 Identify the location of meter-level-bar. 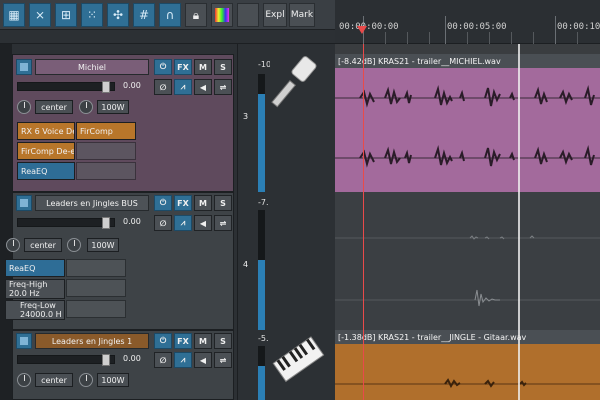
(261, 383).